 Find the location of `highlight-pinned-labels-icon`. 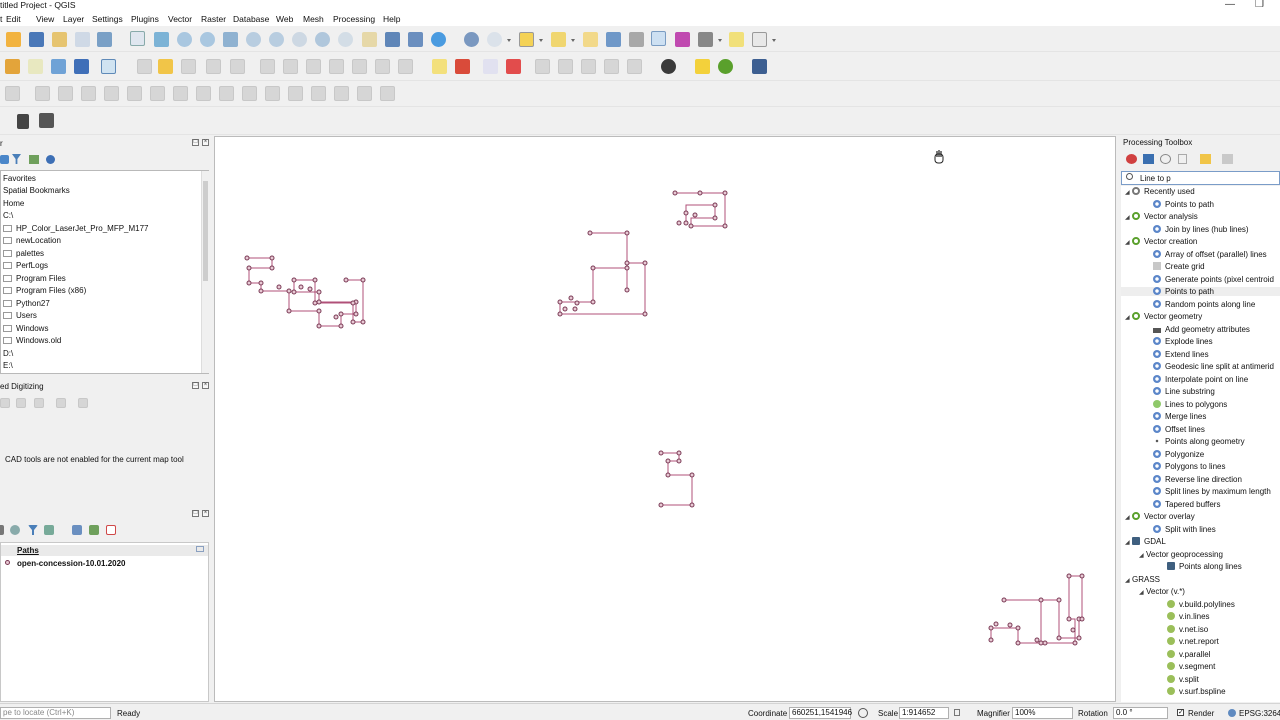

highlight-pinned-labels-icon is located at coordinates (513, 66).